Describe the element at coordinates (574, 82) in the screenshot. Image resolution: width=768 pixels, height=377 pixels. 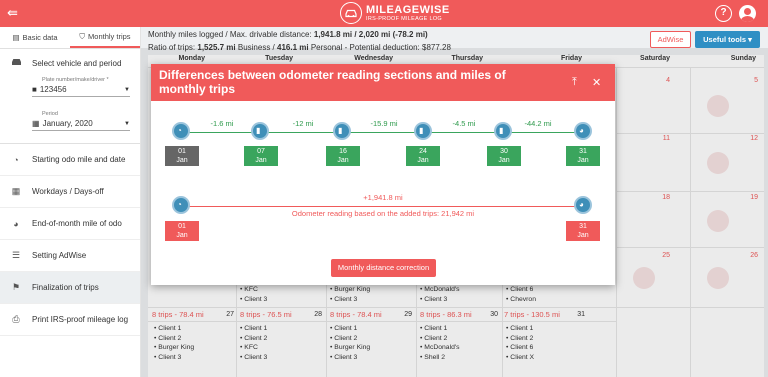
I see `pin-top-icon: ⤒` at that location.